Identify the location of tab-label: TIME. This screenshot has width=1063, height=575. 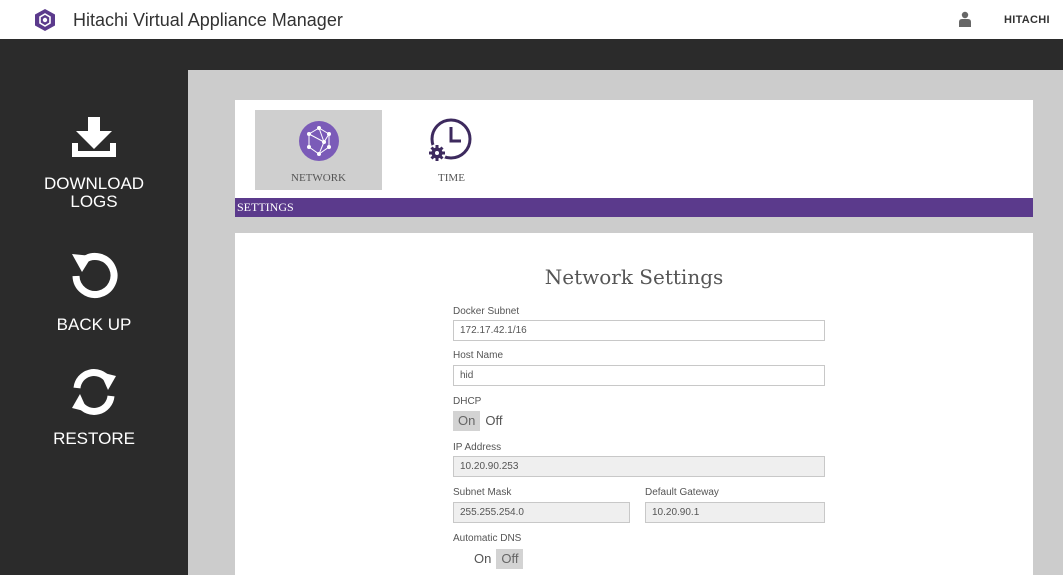
(451, 178).